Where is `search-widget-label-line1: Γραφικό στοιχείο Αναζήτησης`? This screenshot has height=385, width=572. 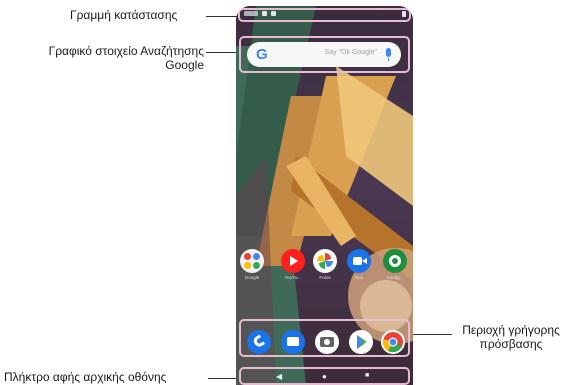
search-widget-label-line1: Γραφικό στοιχείο Αναζήτησης is located at coordinates (126, 51).